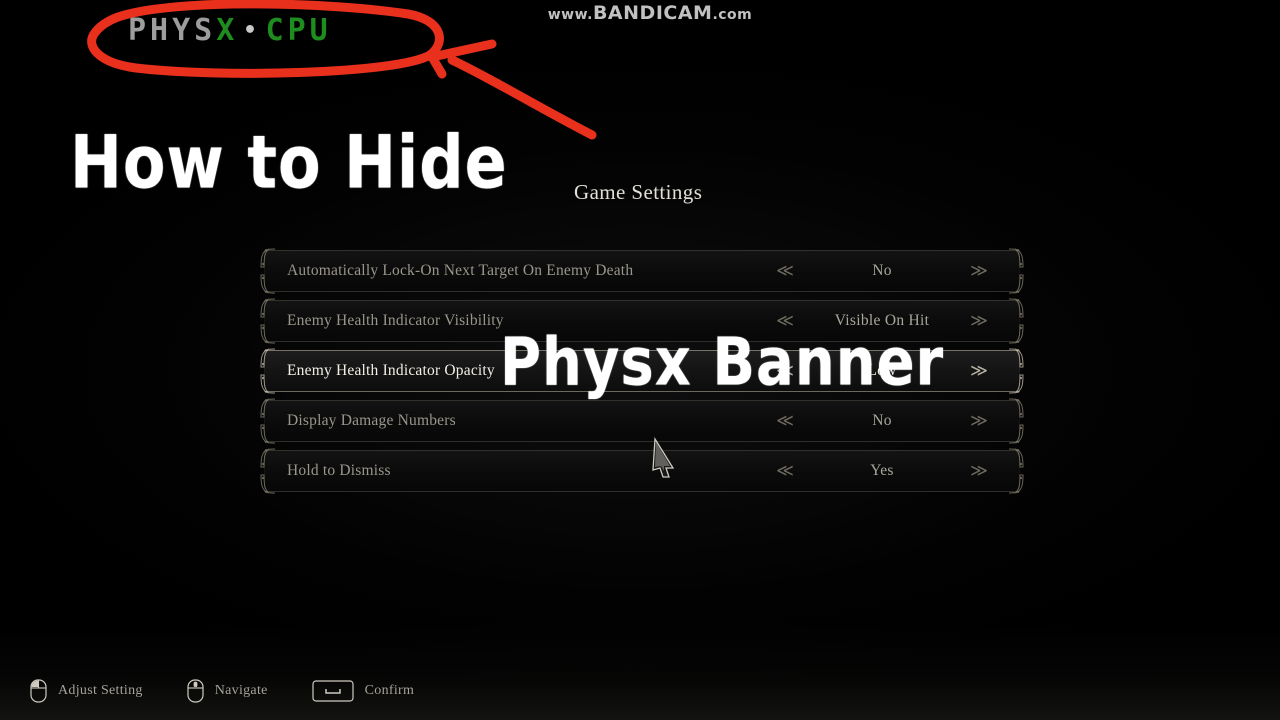 Image resolution: width=1280 pixels, height=720 pixels. I want to click on hint-confirm: Confirm, so click(363, 691).